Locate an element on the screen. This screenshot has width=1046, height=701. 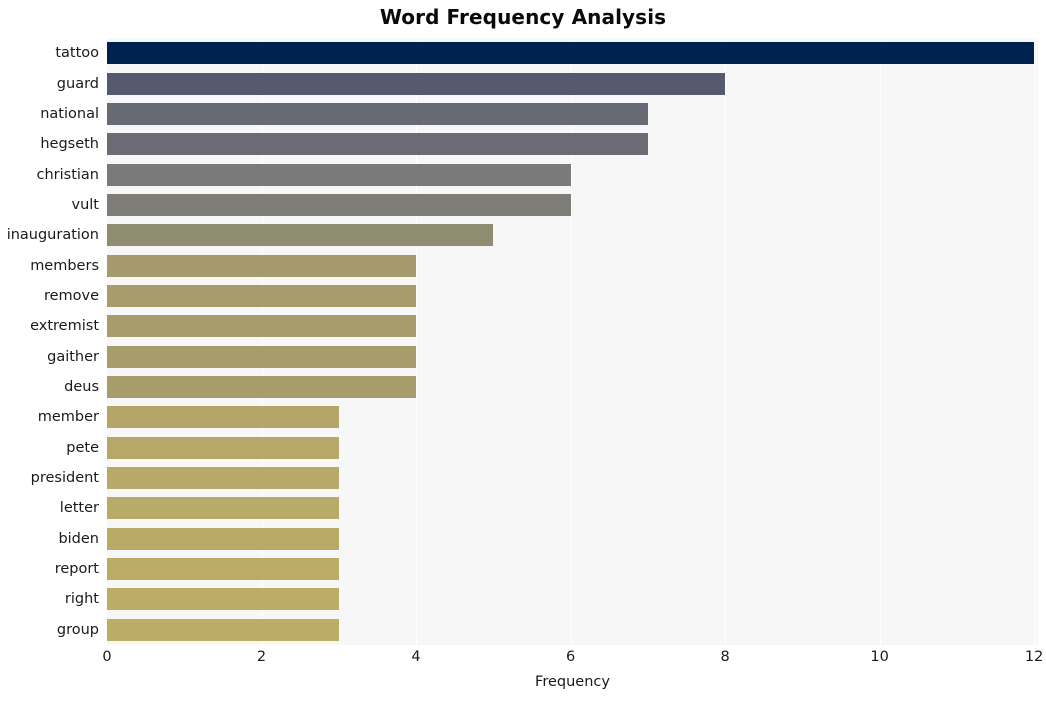
y-tick-label: biden is located at coordinates (78, 538).